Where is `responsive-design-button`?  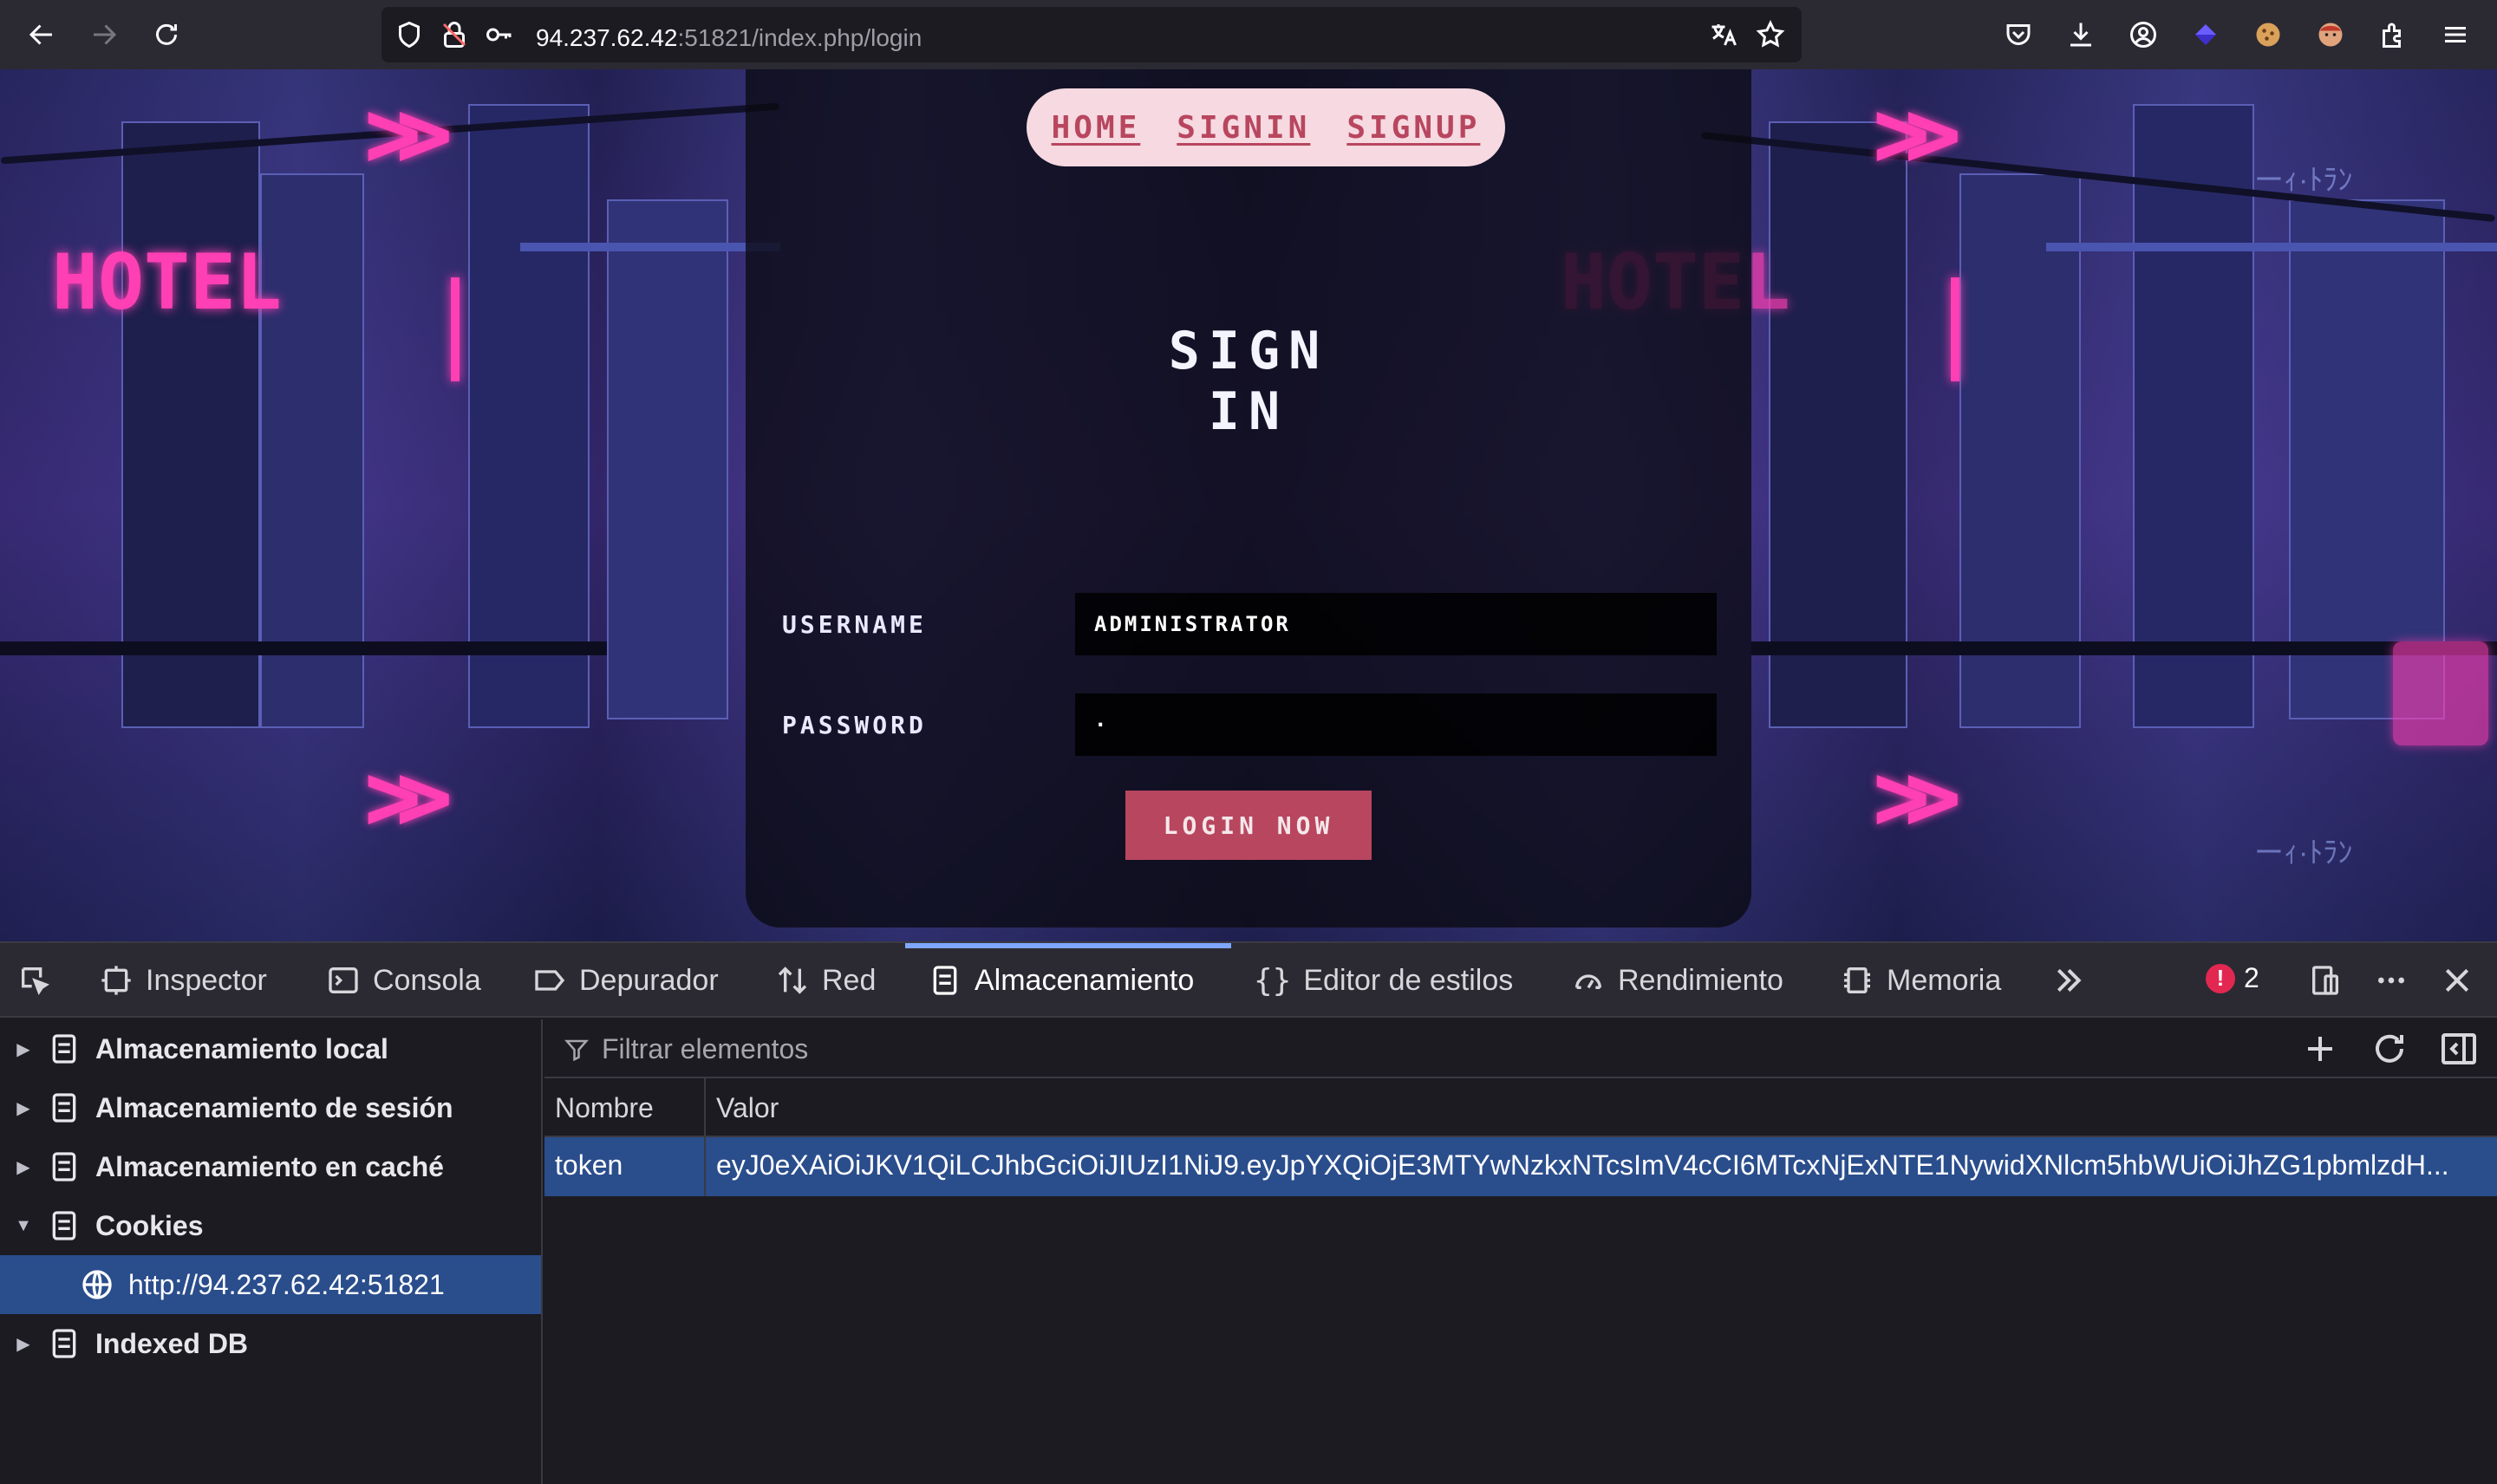
responsive-design-button is located at coordinates (2325, 980).